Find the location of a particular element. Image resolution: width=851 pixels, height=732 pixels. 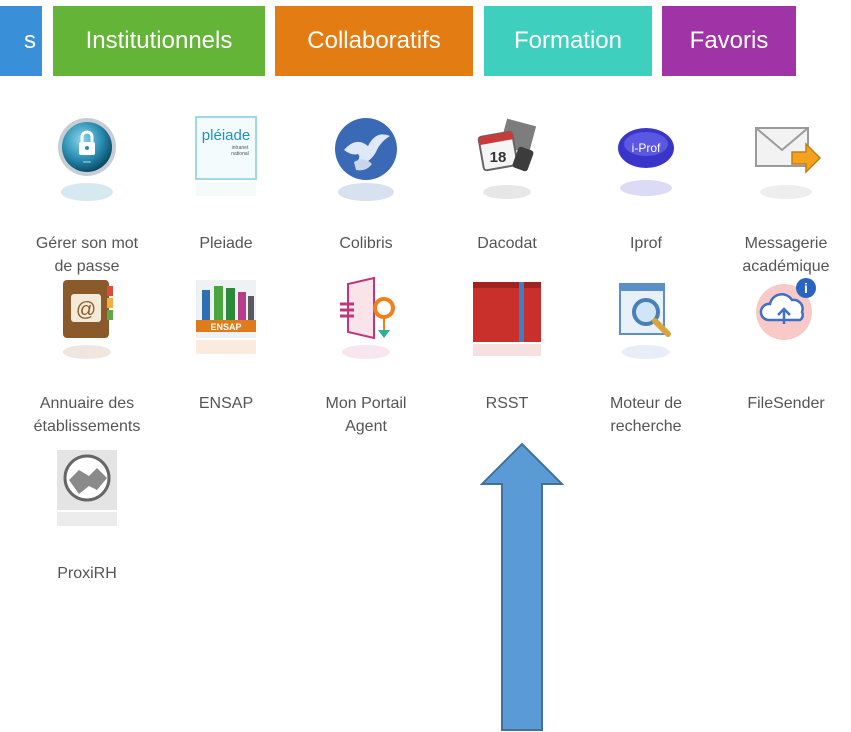

app-label-line2: académique is located at coordinates (786, 266).